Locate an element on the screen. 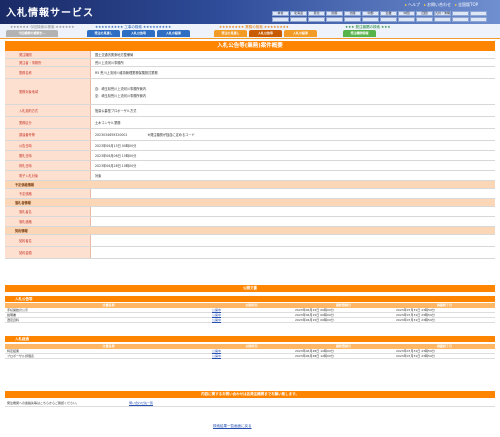  detail-row: 落札価格 is located at coordinates (250, 222).